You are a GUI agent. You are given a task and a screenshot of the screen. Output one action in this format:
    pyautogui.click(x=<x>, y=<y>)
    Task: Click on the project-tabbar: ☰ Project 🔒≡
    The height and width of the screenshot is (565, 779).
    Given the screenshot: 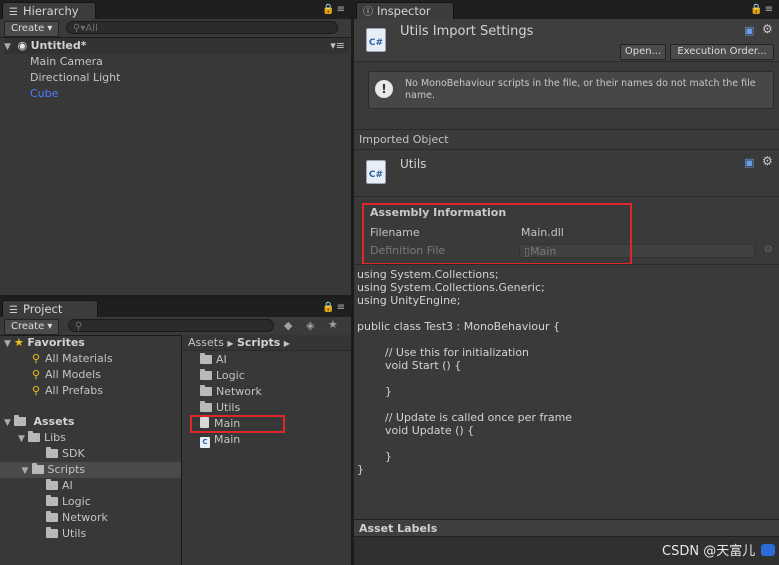 What is the action you would take?
    pyautogui.click(x=175, y=307)
    